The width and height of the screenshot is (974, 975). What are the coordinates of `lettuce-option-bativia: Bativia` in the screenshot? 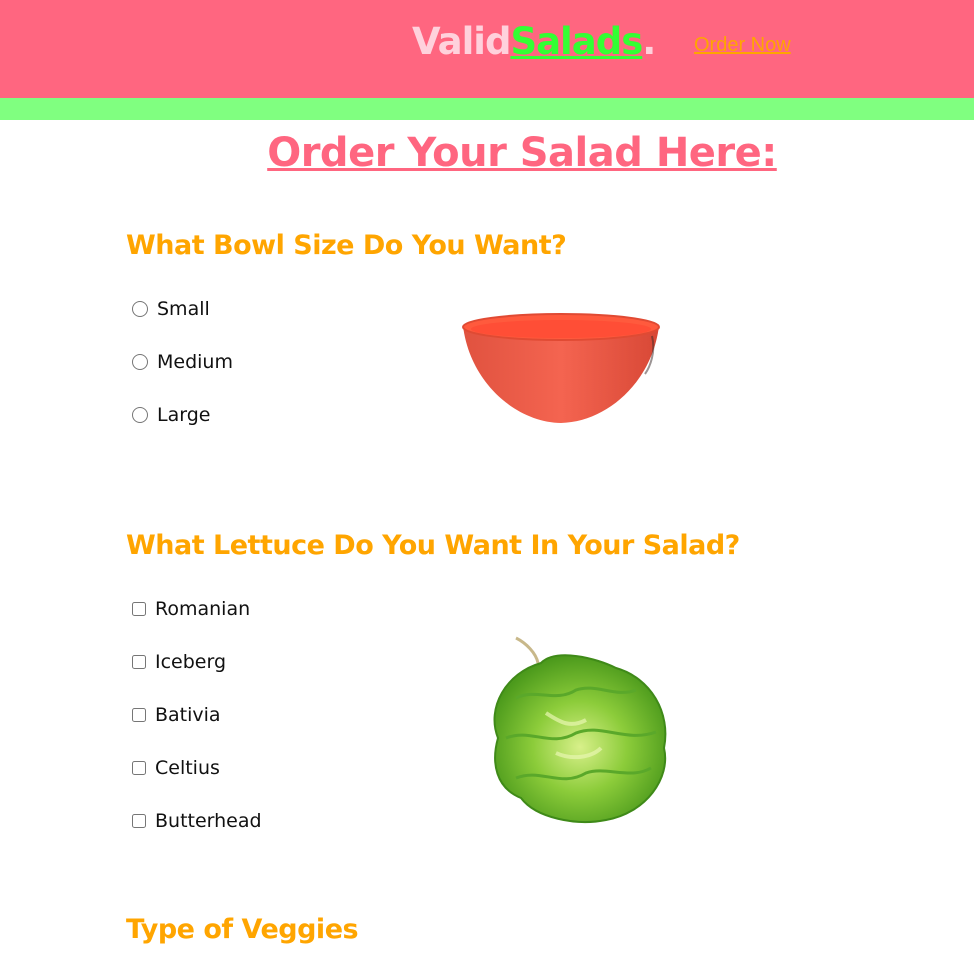 It's located at (175, 715).